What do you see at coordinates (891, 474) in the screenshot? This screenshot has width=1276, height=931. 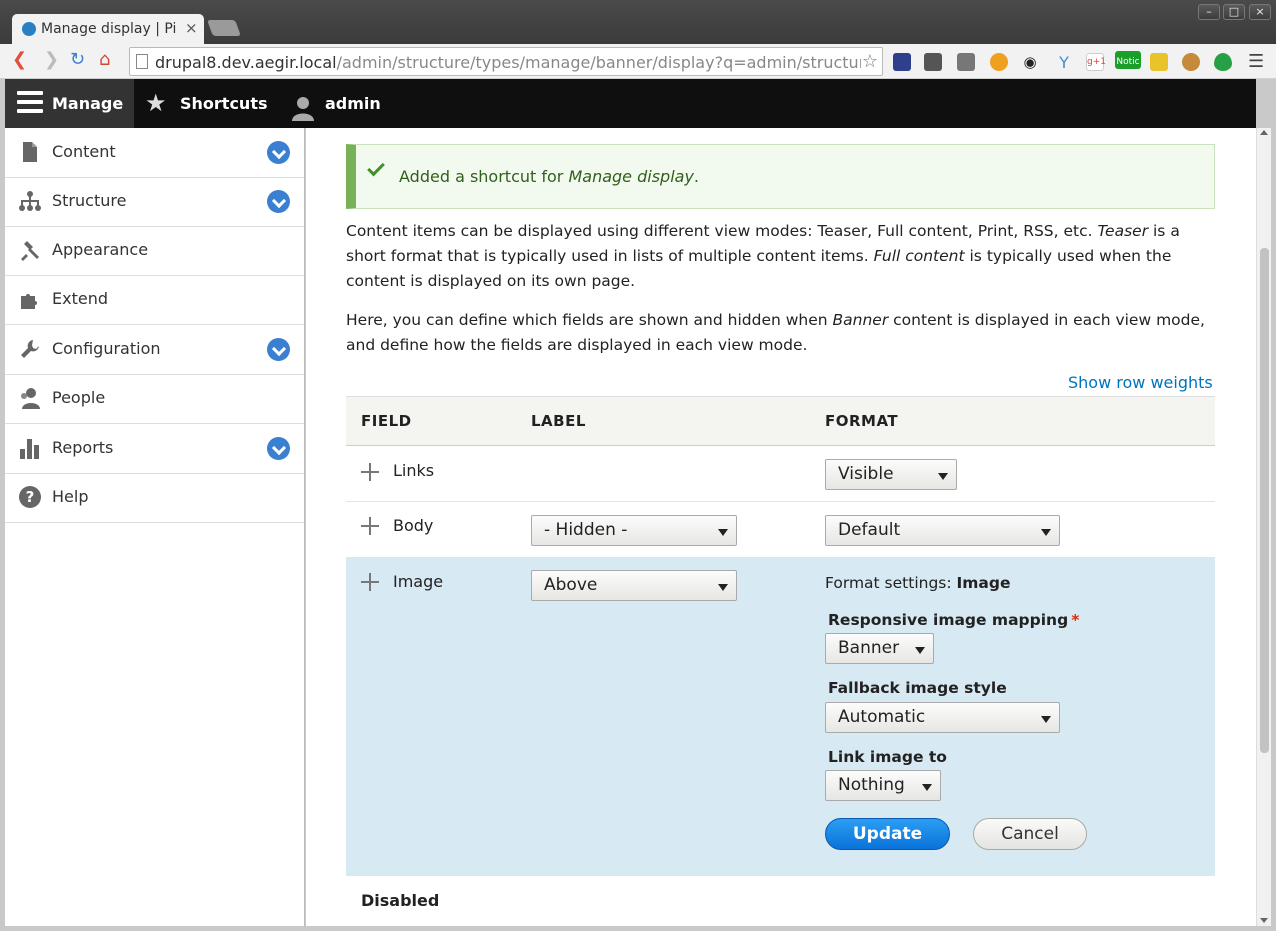 I see `format-select: Visible` at bounding box center [891, 474].